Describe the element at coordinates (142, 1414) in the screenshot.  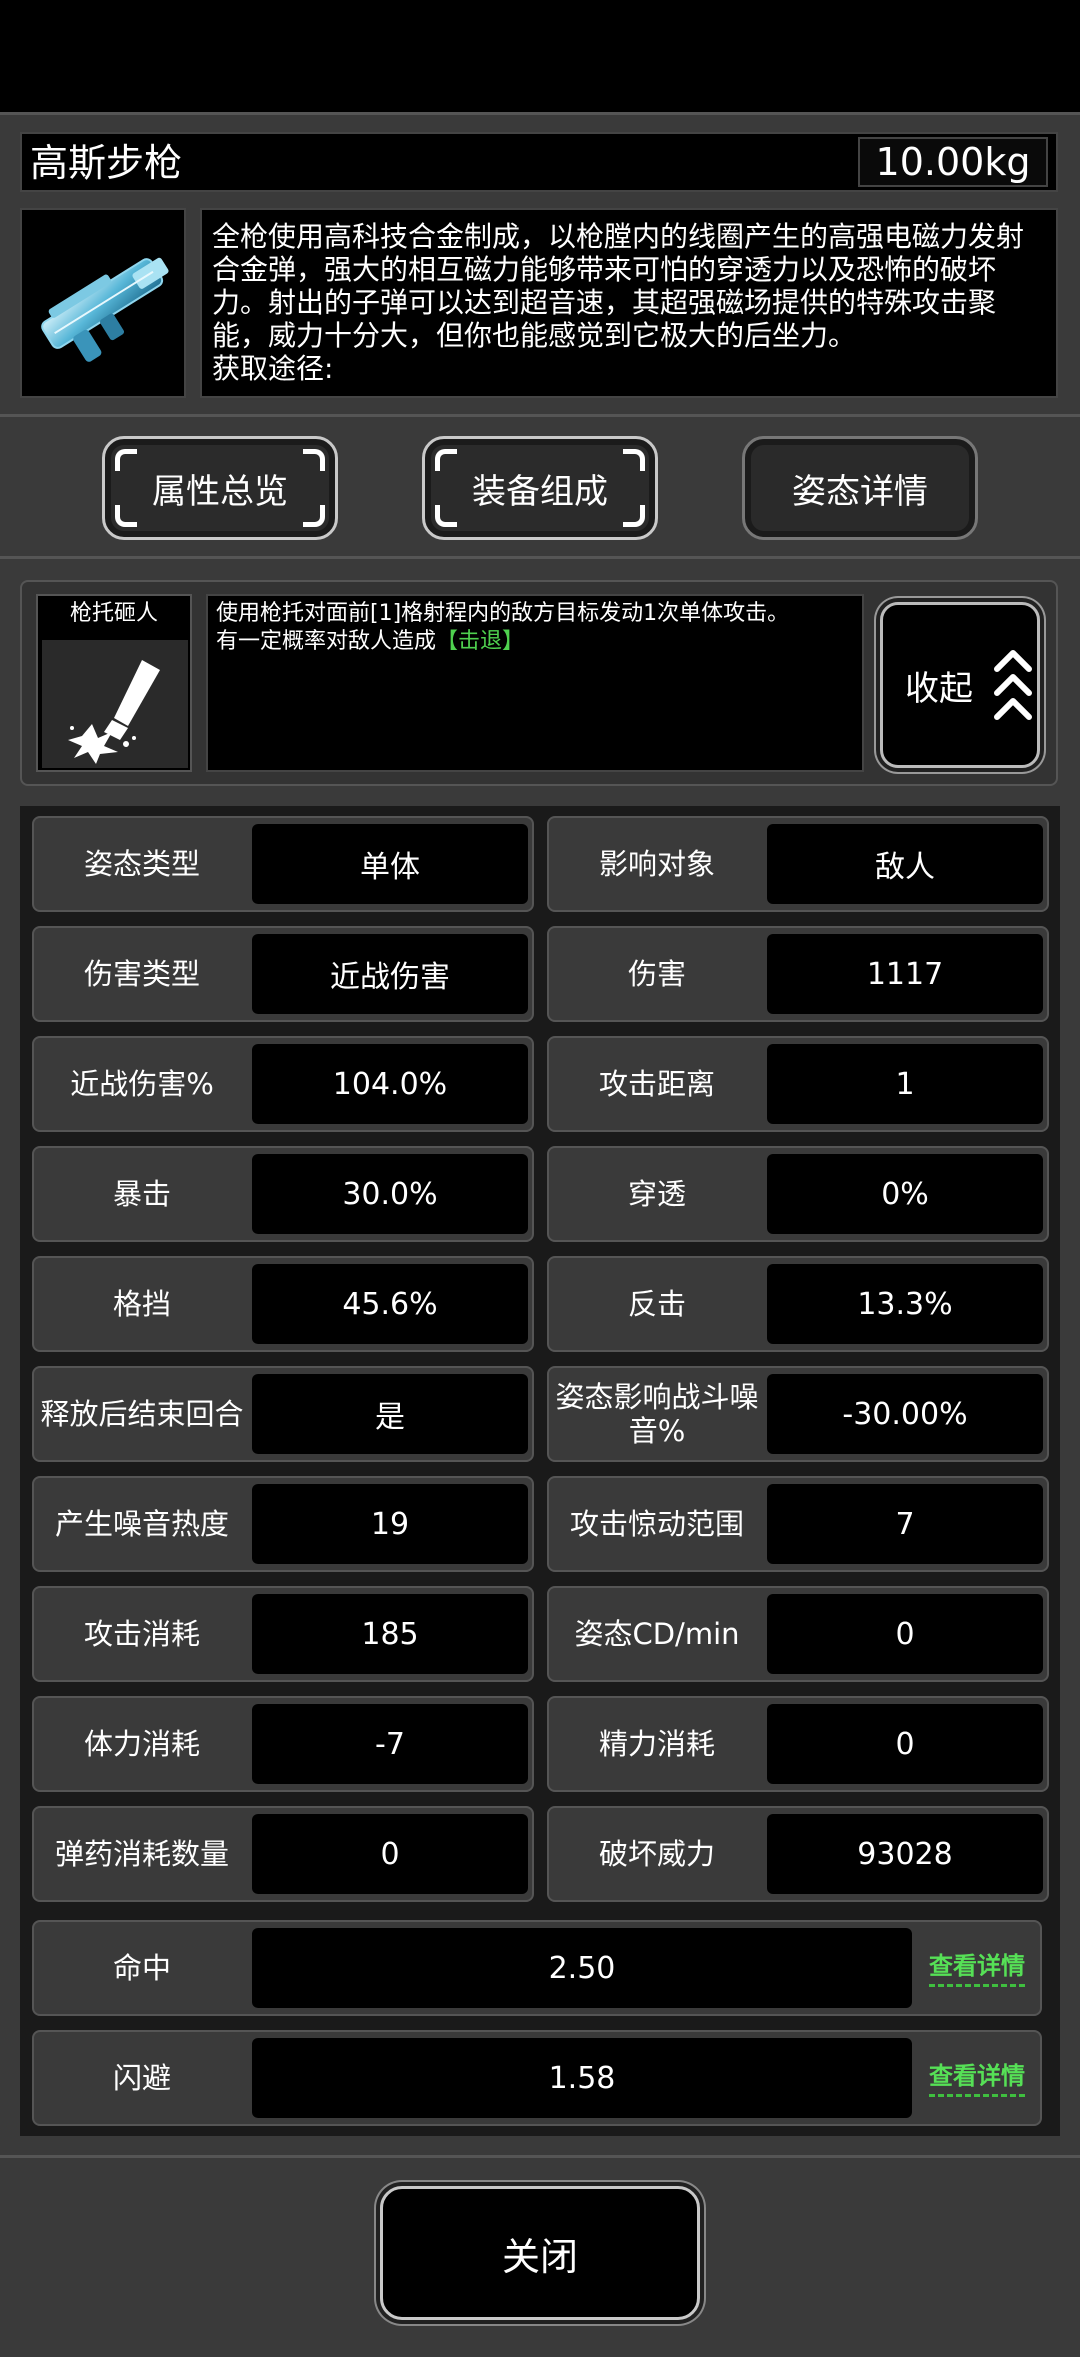
I see `stat-label: 释放后结束回合` at that location.